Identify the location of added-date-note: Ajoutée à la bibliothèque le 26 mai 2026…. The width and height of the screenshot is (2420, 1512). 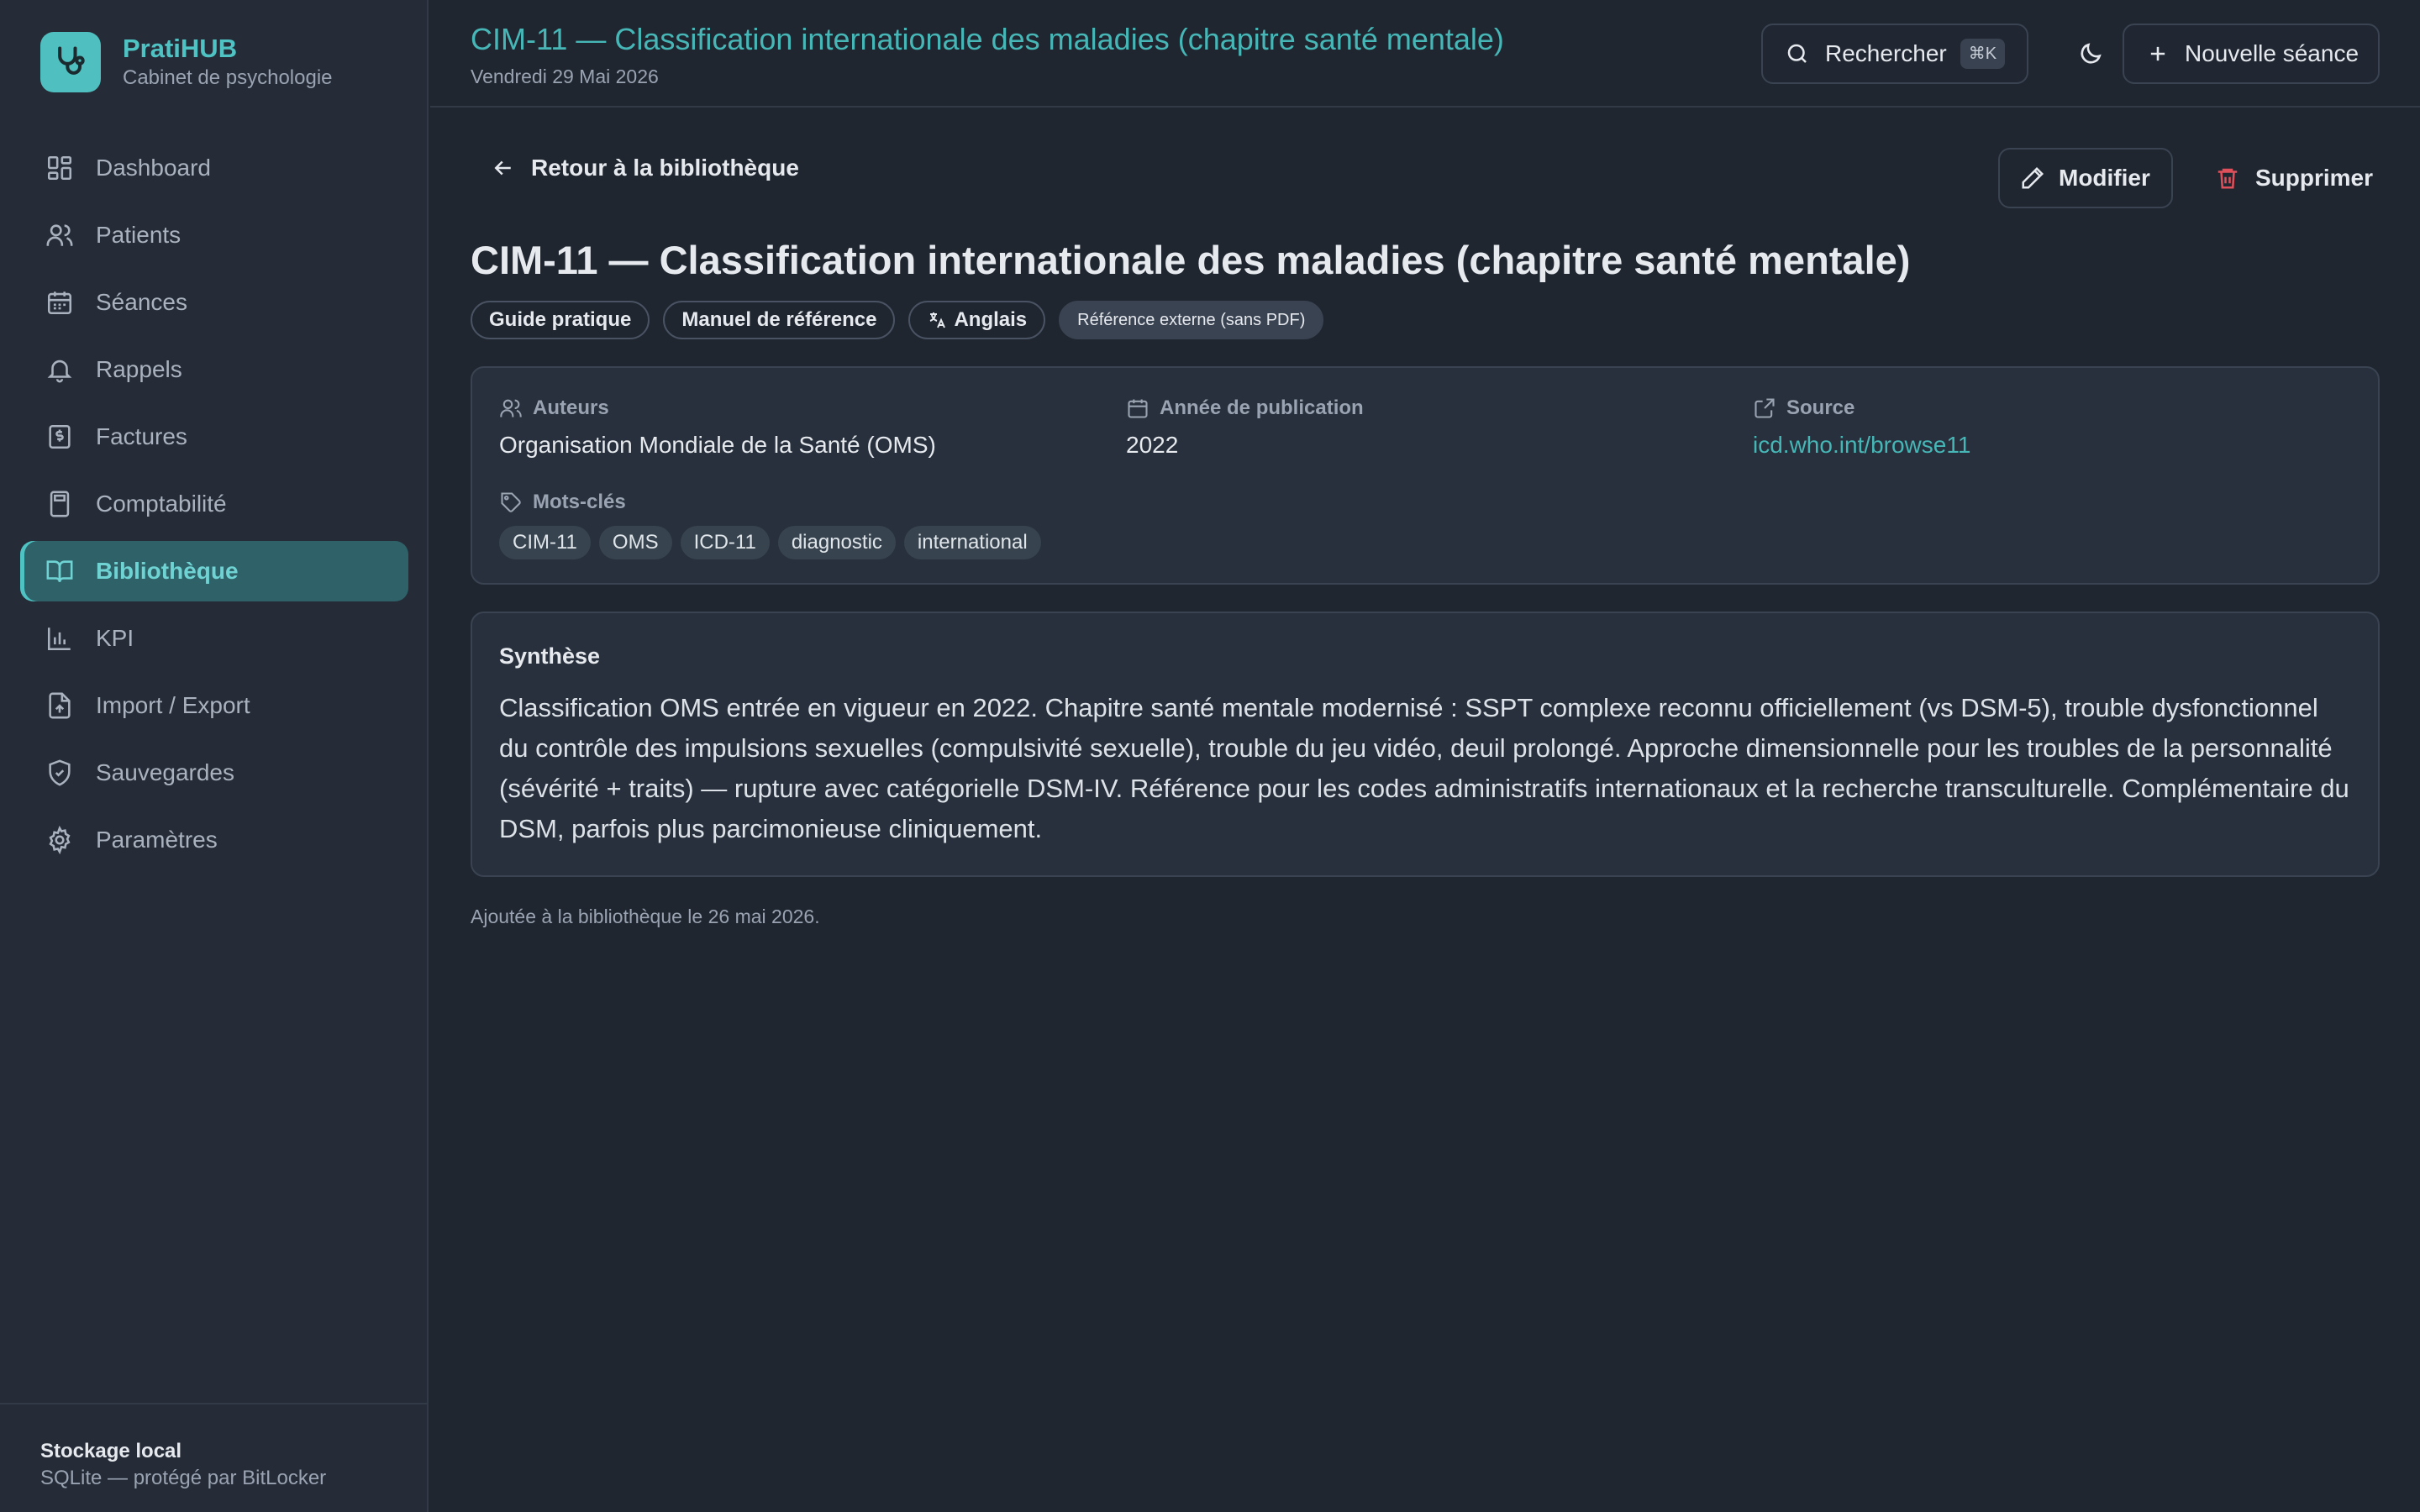
(645, 916).